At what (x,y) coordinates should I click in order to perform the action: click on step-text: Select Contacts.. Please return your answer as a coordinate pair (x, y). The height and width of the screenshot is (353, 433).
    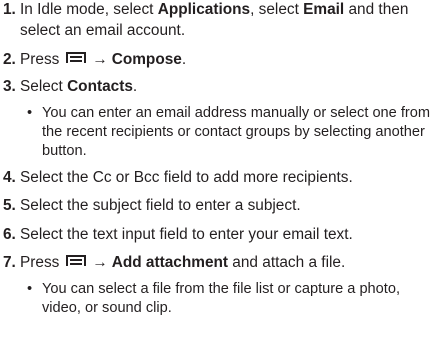
    Looking at the image, I should click on (78, 87).